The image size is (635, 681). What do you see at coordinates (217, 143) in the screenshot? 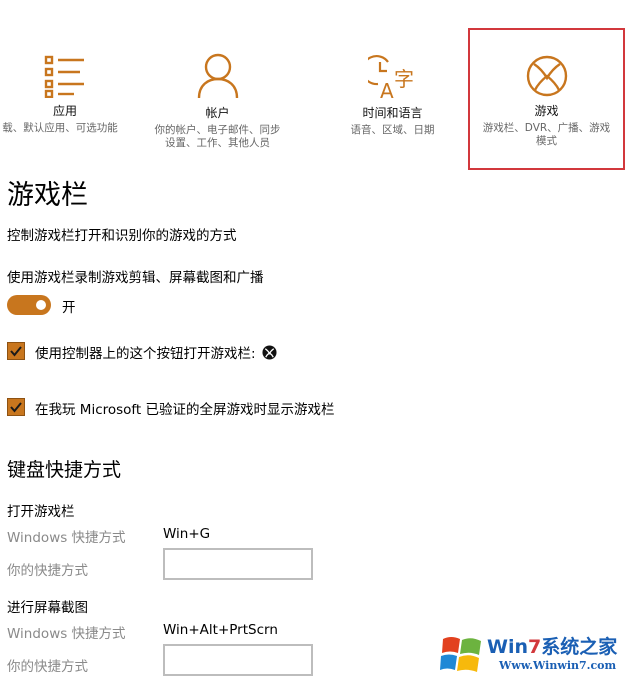
I see `category-subtitle: 设置、工作、其他人员` at bounding box center [217, 143].